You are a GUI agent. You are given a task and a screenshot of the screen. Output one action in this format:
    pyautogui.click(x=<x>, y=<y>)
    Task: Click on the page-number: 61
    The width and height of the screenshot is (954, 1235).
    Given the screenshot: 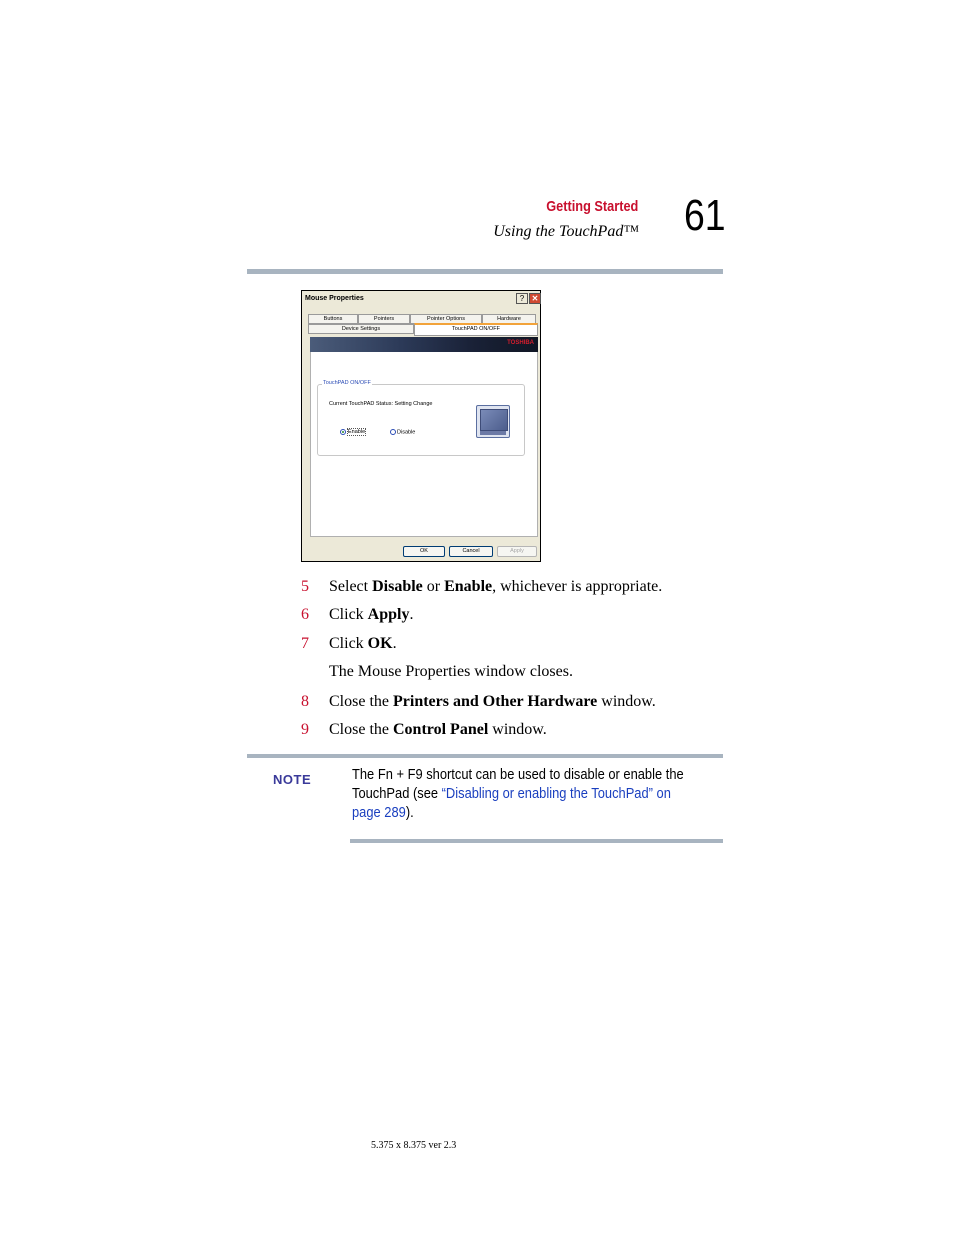 What is the action you would take?
    pyautogui.click(x=705, y=215)
    